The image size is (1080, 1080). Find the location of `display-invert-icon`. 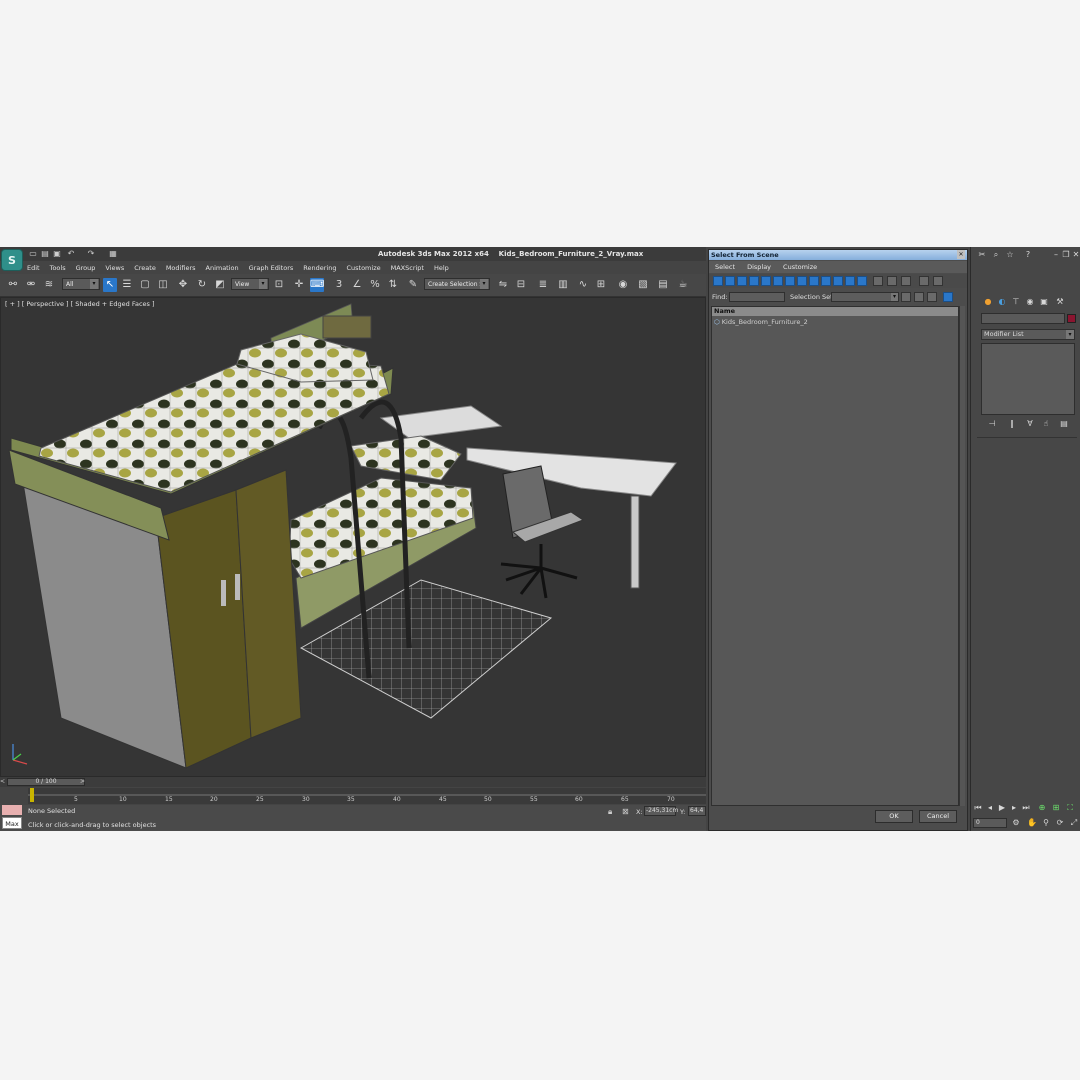

display-invert-icon is located at coordinates (892, 281).